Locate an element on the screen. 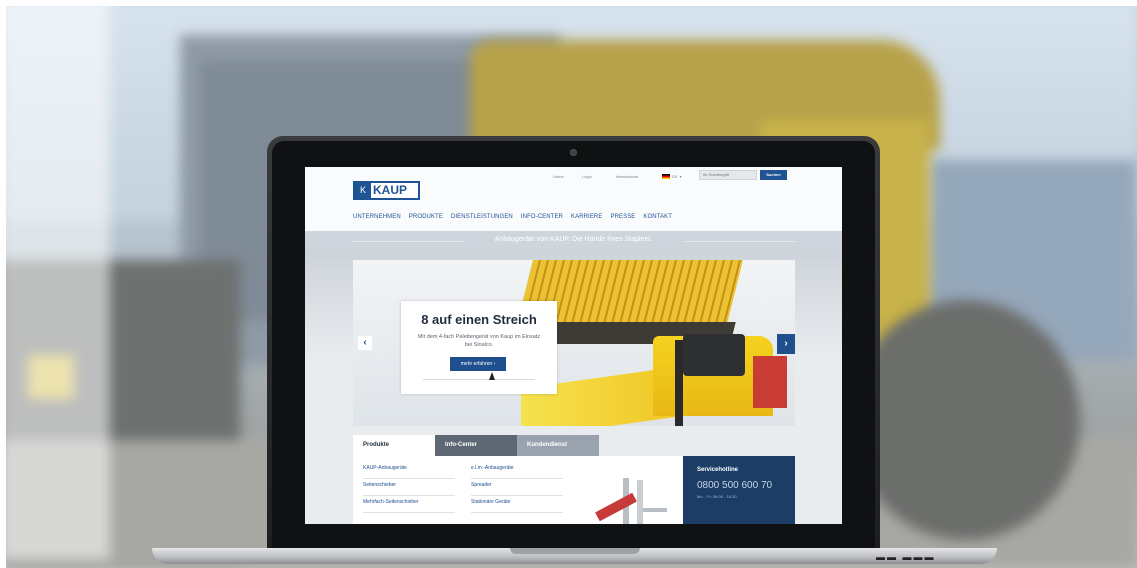  laptop-notch is located at coordinates (575, 551).